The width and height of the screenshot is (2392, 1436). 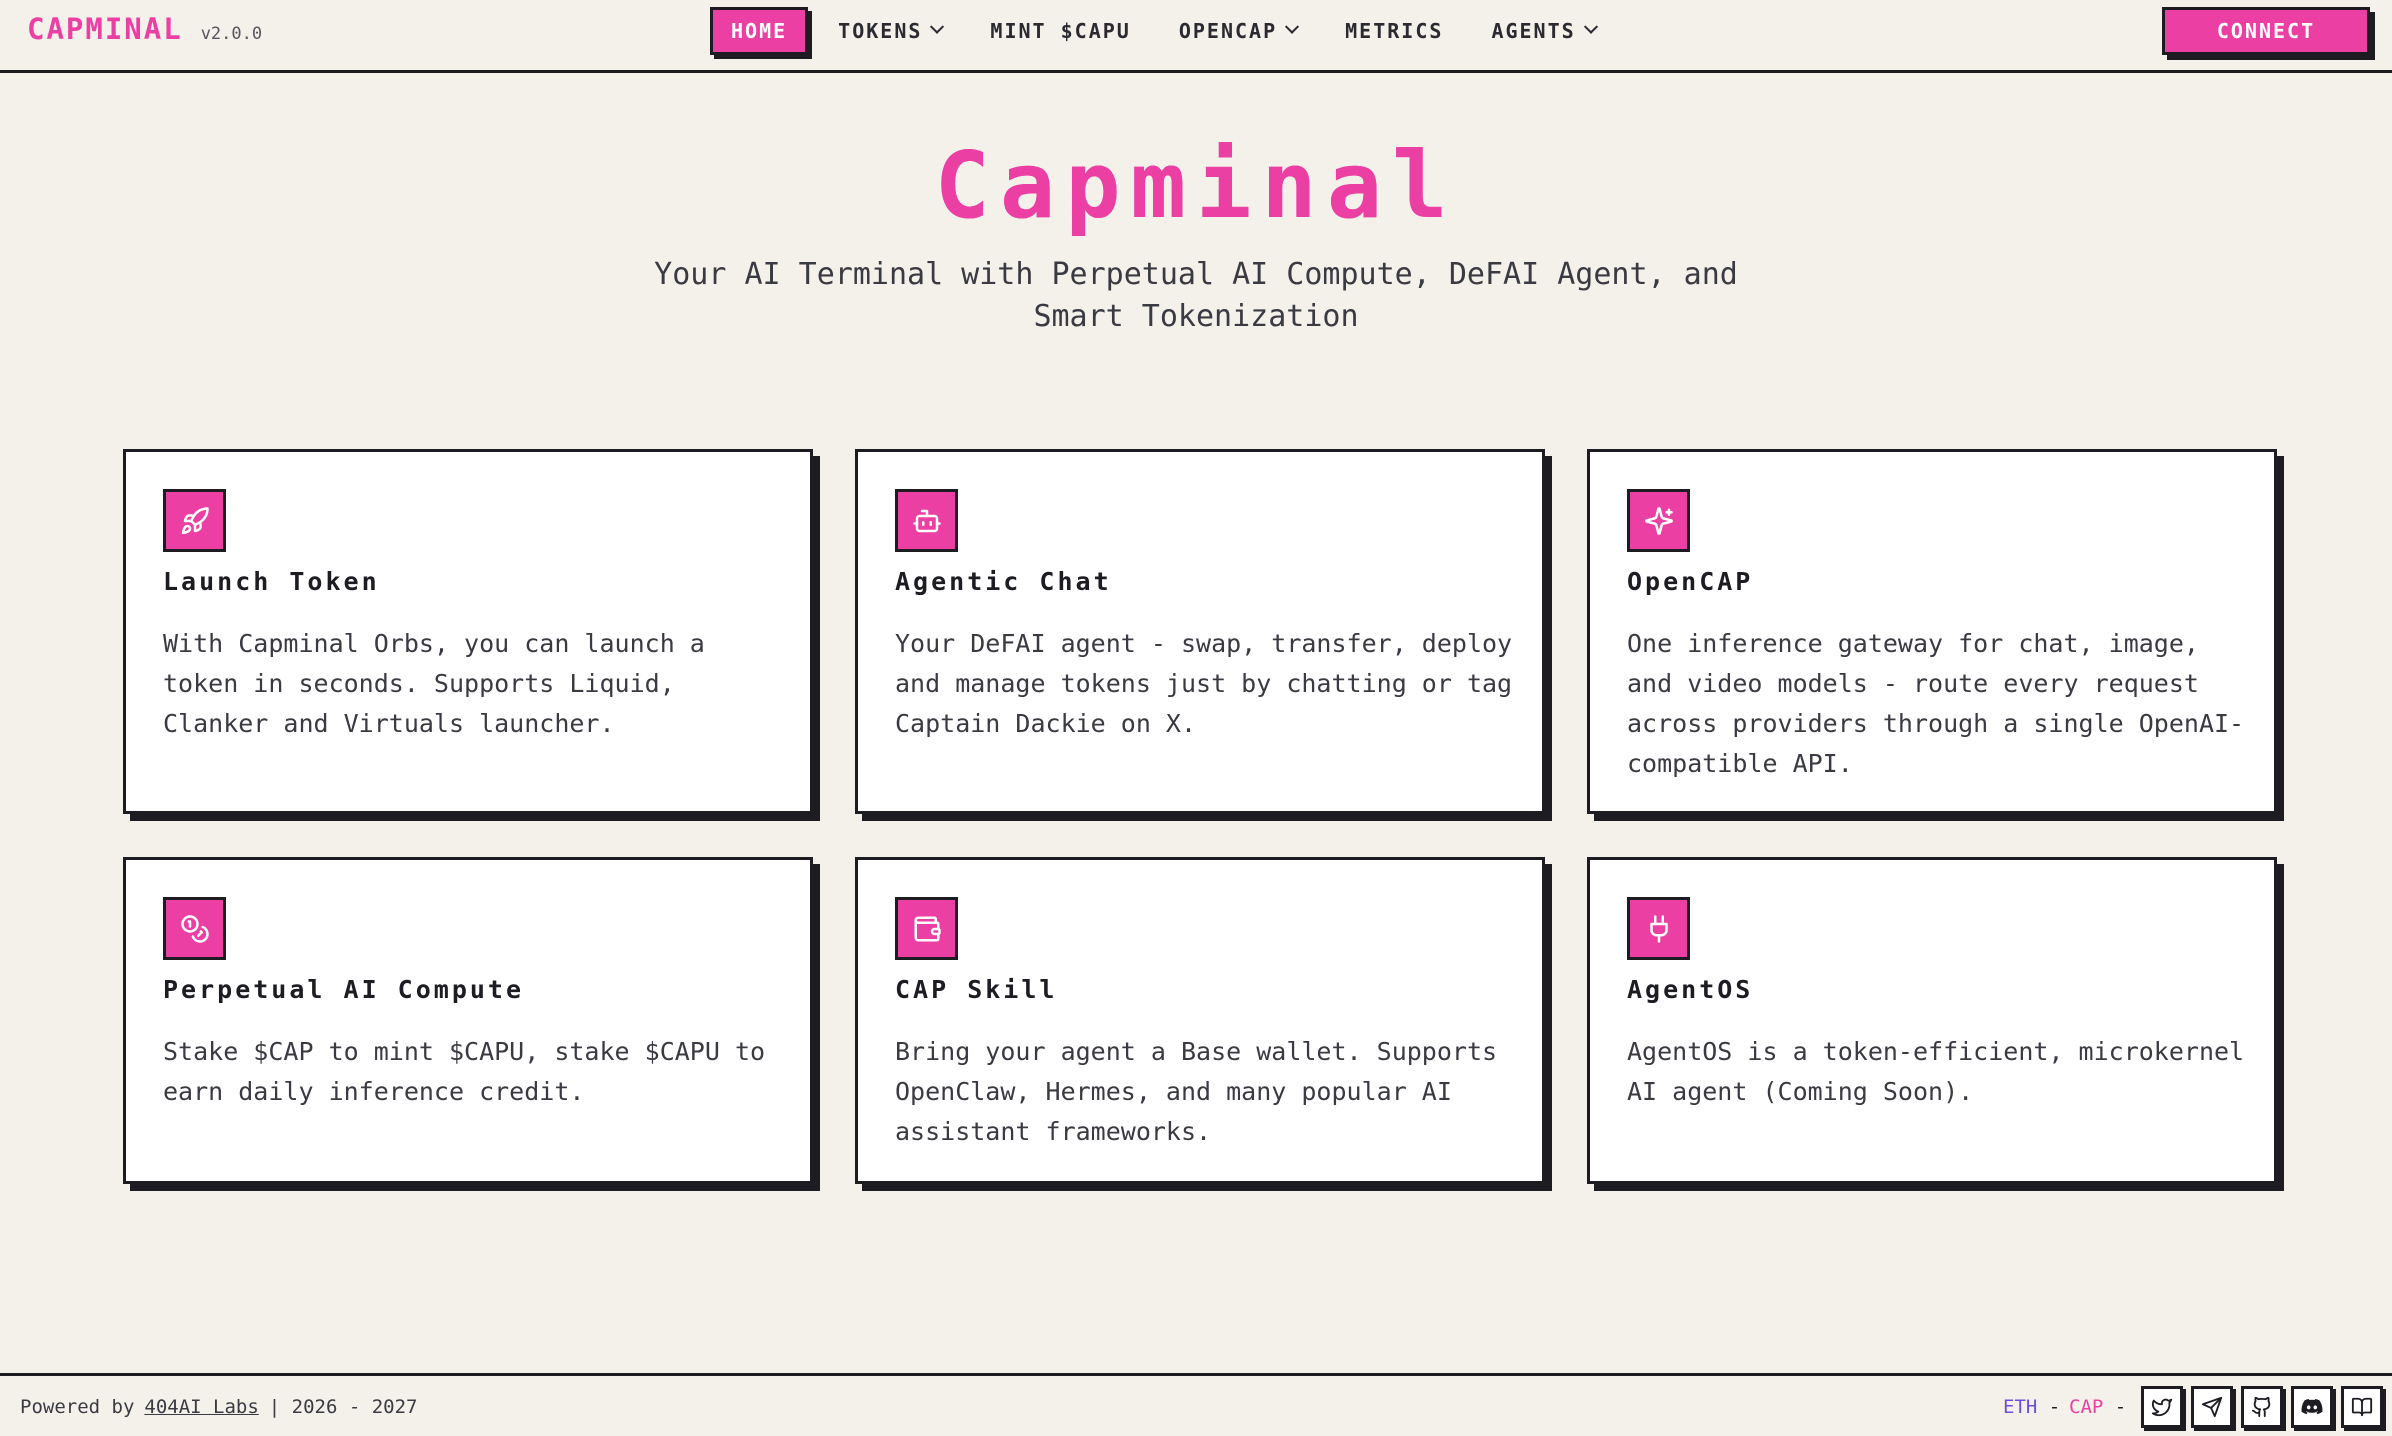 I want to click on nav-mint-label: MINT $CAPU, so click(x=1060, y=31).